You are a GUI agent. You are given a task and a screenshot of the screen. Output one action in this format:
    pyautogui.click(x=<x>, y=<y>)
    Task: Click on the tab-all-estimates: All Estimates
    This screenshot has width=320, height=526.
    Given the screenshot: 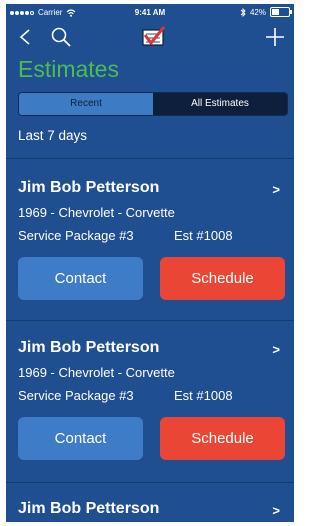 What is the action you would take?
    pyautogui.click(x=220, y=104)
    